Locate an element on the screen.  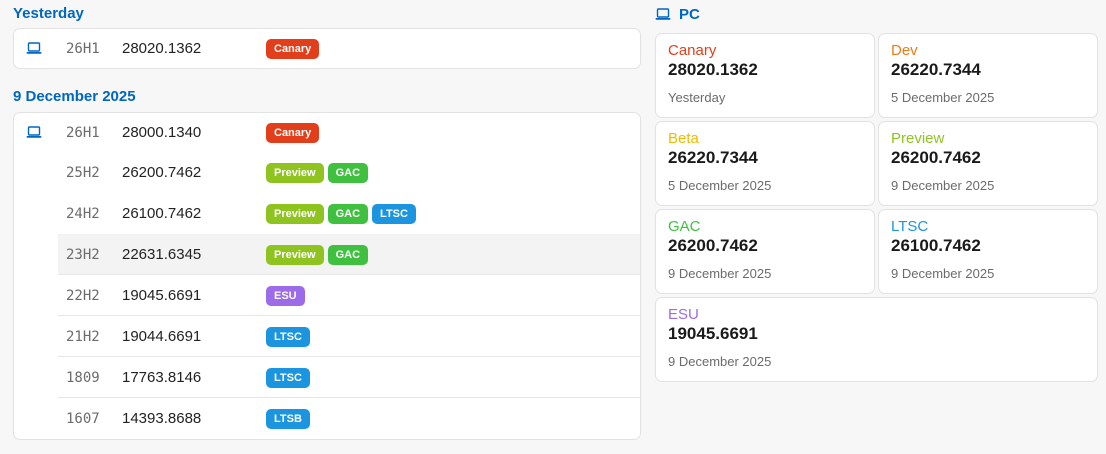
channel-build: 26100.7462 is located at coordinates (936, 245).